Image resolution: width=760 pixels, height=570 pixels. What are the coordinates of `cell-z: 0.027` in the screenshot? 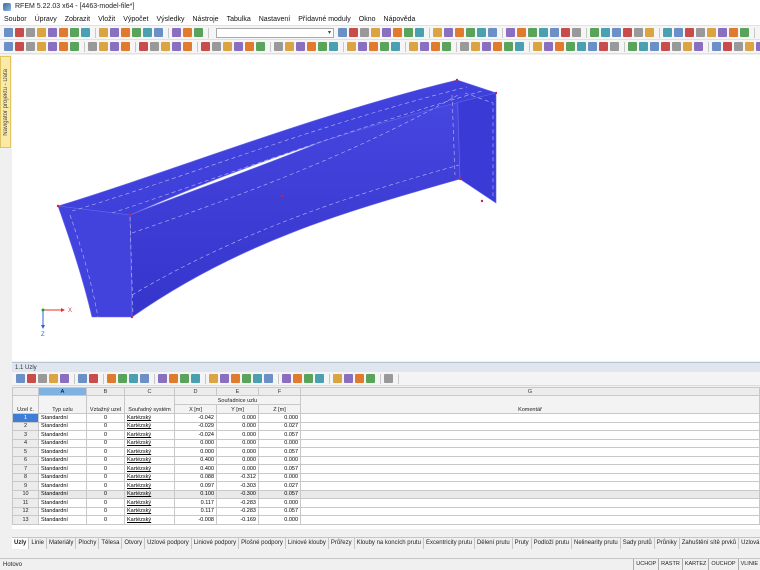 It's located at (279, 486).